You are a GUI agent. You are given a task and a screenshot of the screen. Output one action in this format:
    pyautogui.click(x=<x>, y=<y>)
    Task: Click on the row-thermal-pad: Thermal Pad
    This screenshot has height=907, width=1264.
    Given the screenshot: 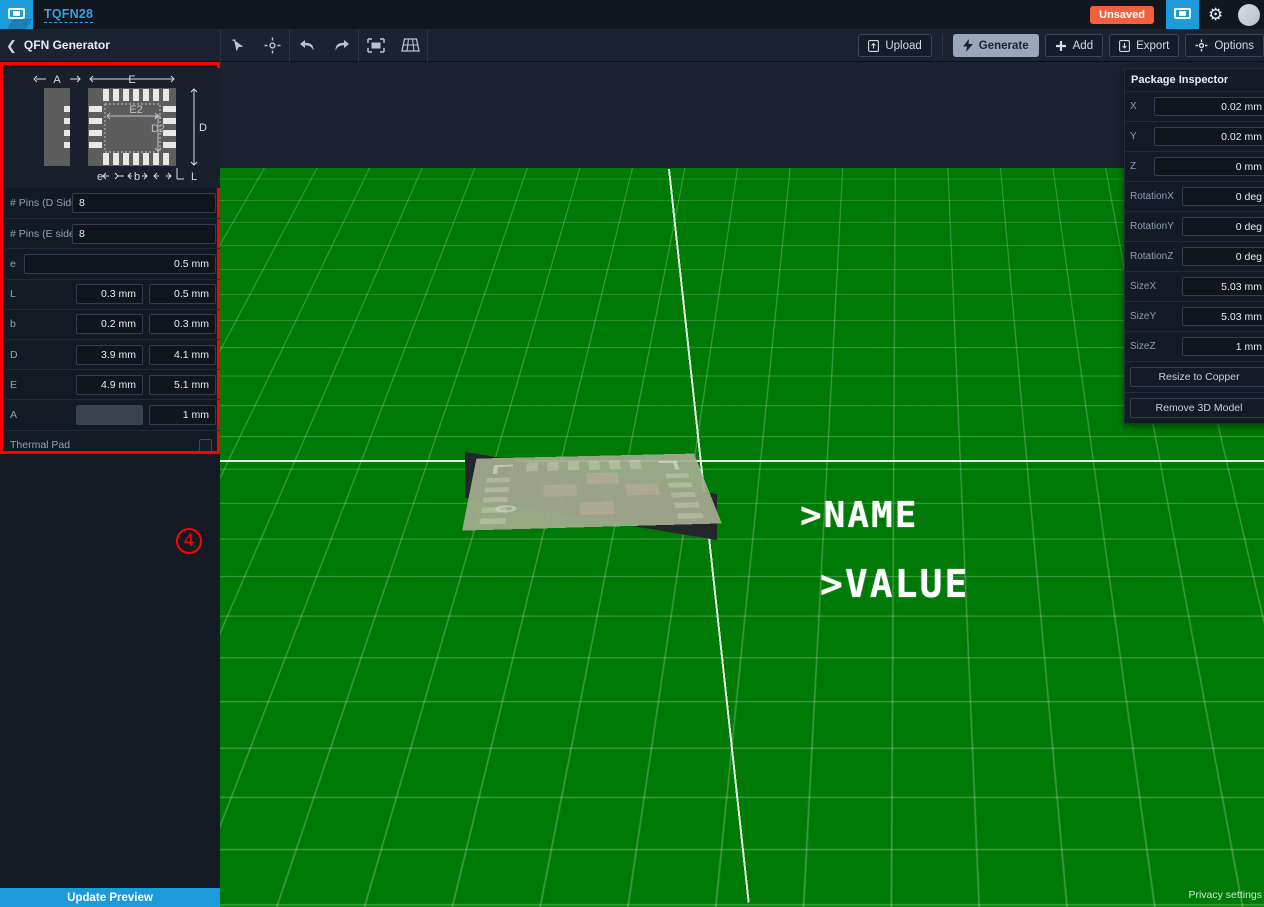 What is the action you would take?
    pyautogui.click(x=113, y=444)
    